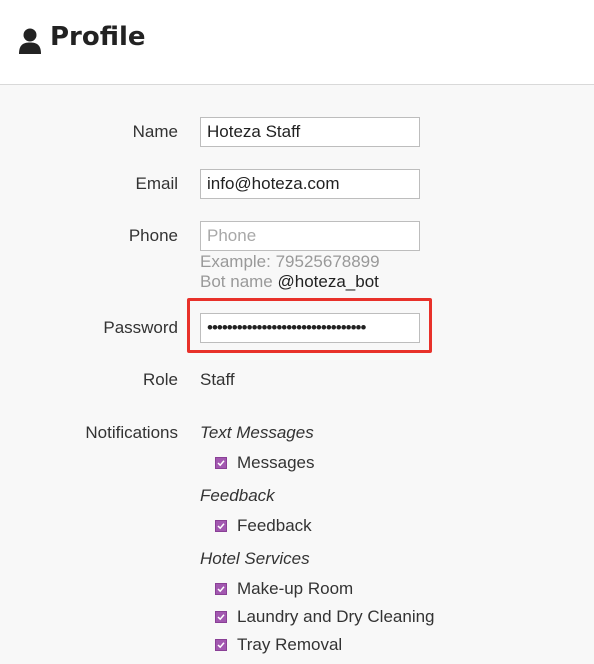 This screenshot has width=594, height=664. I want to click on role-value: Staff, so click(217, 379).